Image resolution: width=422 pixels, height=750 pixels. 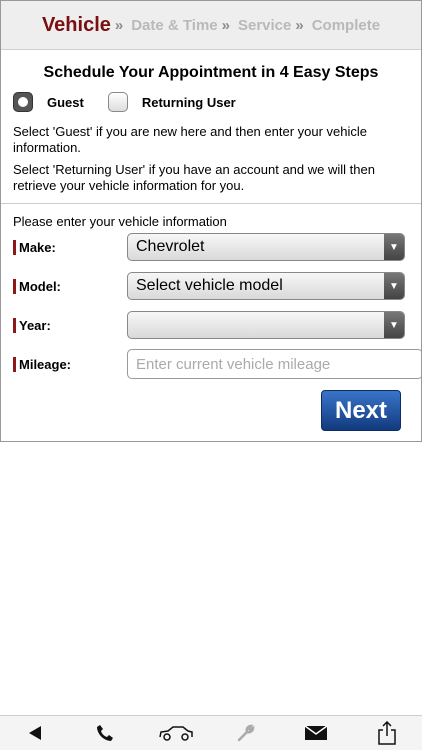 What do you see at coordinates (65, 102) in the screenshot?
I see `guest-label: Guest` at bounding box center [65, 102].